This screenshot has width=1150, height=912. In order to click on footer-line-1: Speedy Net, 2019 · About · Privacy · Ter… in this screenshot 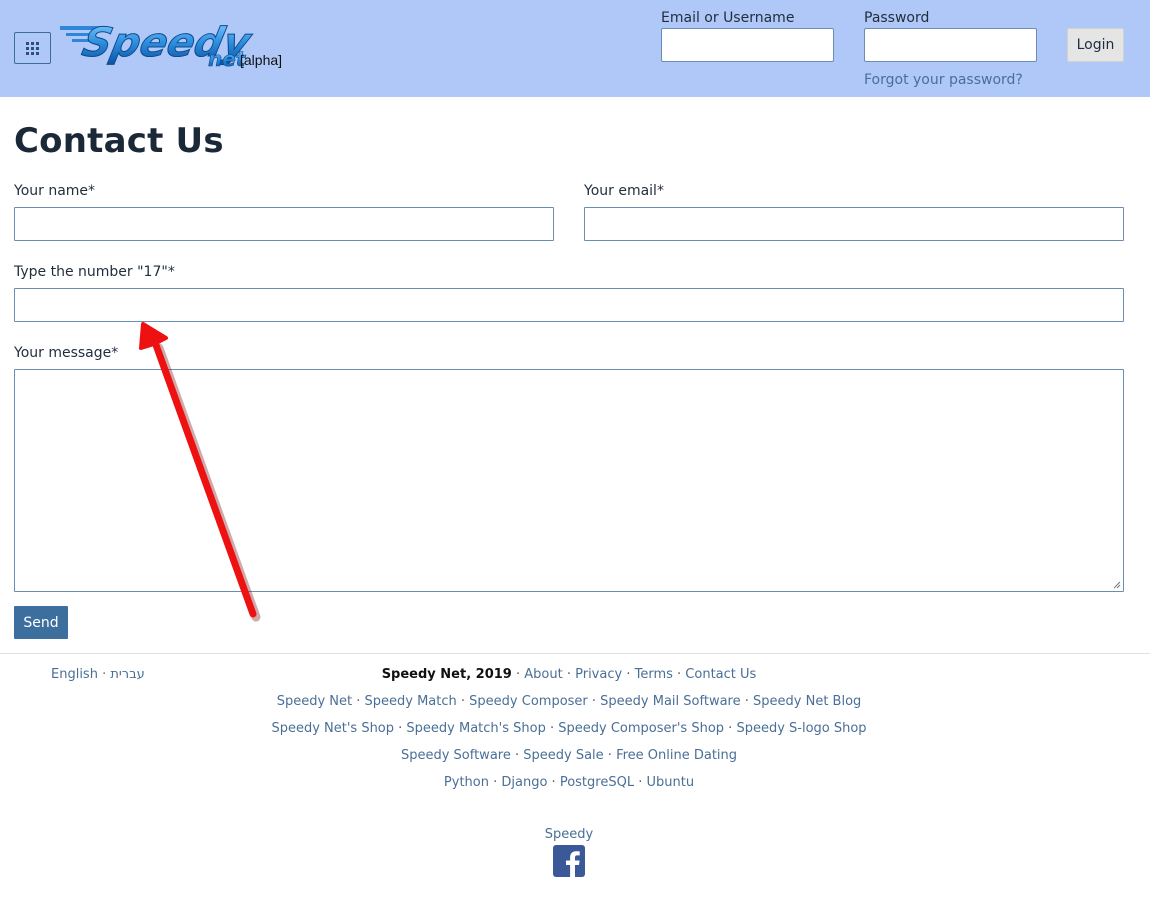, I will do `click(569, 674)`.